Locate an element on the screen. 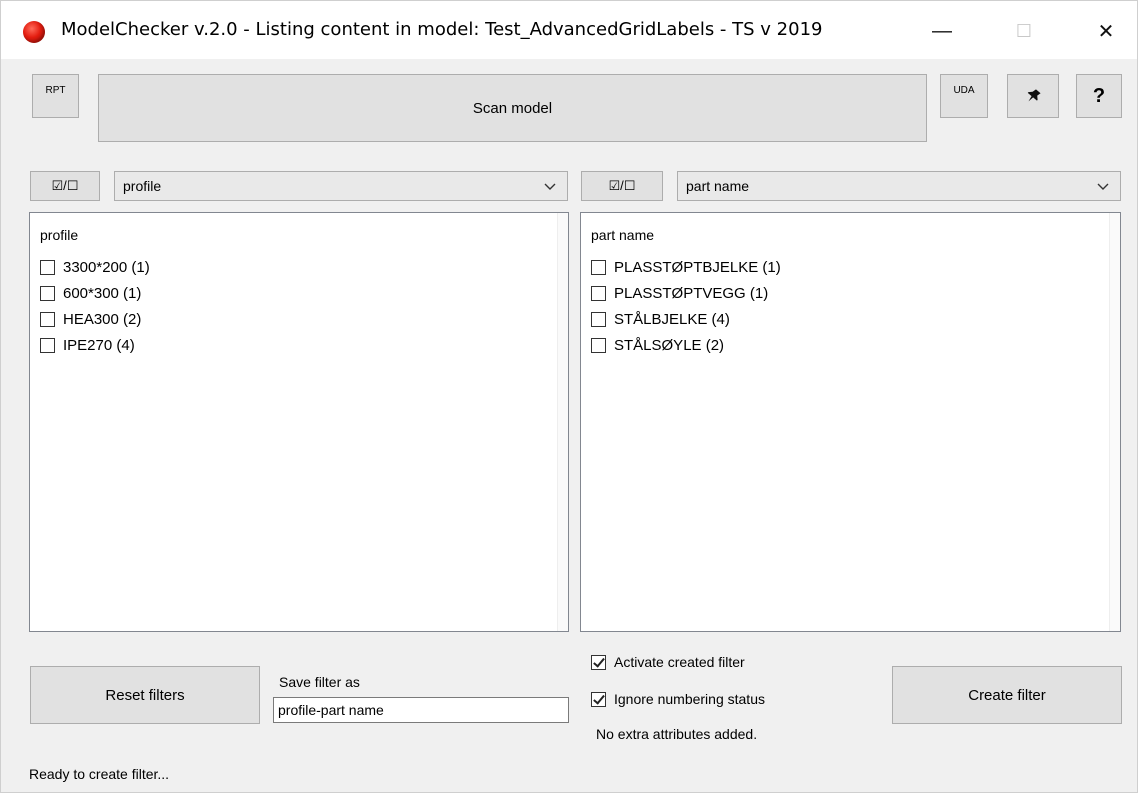 The width and height of the screenshot is (1138, 793). item-label: PLASSTØPTBJELKE (1) is located at coordinates (697, 267).